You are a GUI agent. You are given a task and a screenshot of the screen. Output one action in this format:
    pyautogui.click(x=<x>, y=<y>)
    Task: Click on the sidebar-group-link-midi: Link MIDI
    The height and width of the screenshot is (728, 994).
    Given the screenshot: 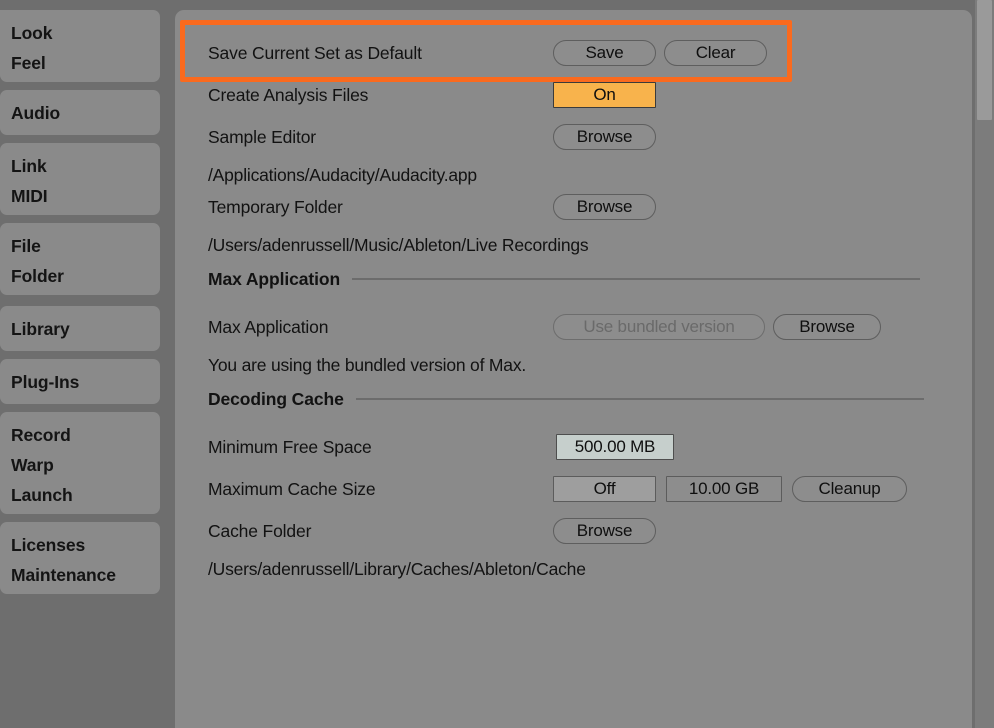 What is the action you would take?
    pyautogui.click(x=80, y=179)
    